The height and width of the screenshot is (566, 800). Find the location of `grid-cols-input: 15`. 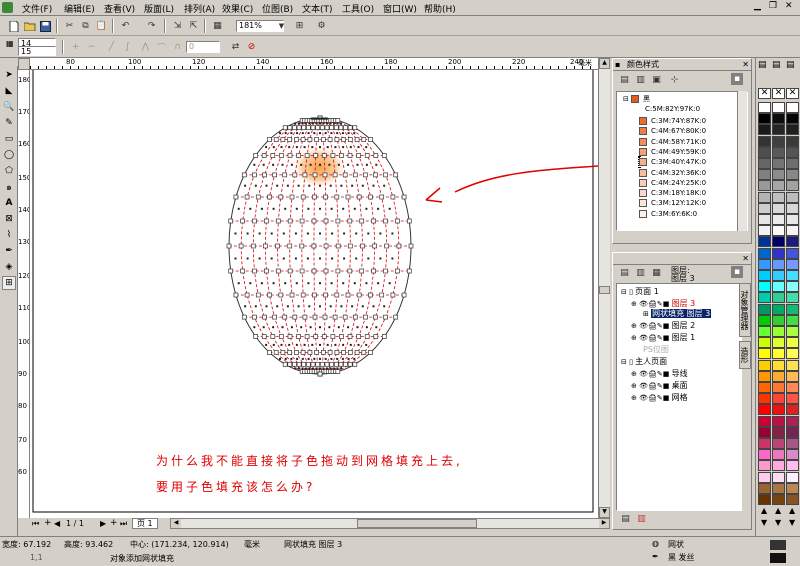

grid-cols-input: 15 is located at coordinates (37, 51).